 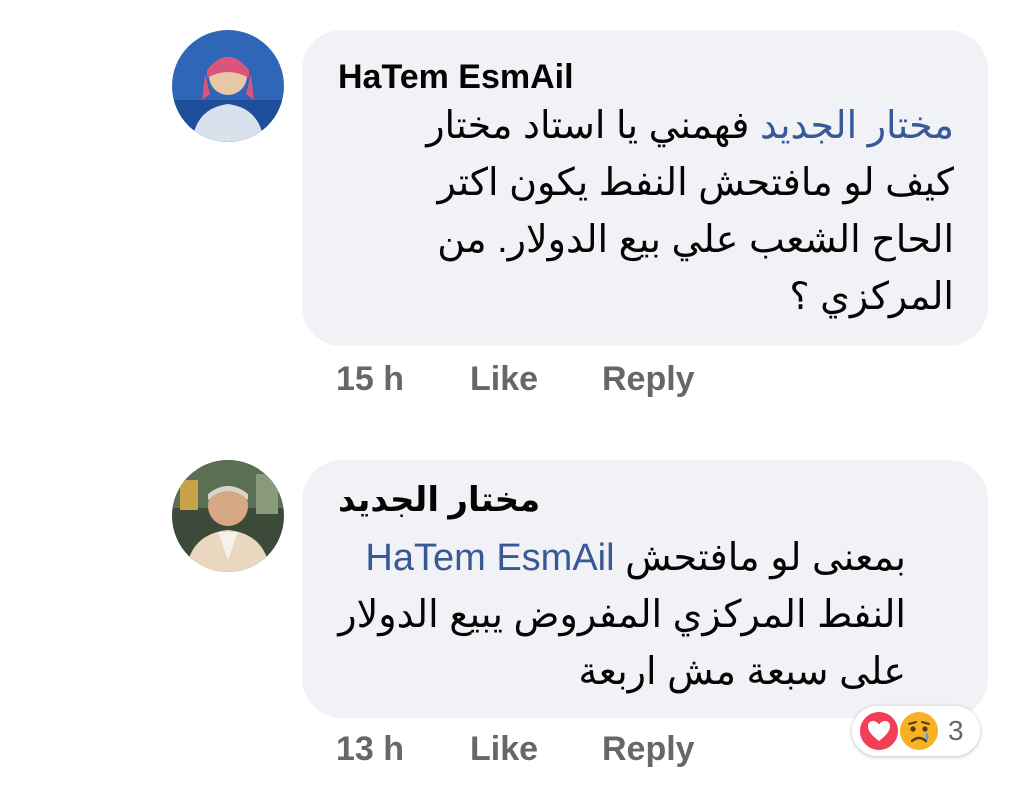 What do you see at coordinates (439, 500) in the screenshot?
I see `comment-author: مختار الجديد` at bounding box center [439, 500].